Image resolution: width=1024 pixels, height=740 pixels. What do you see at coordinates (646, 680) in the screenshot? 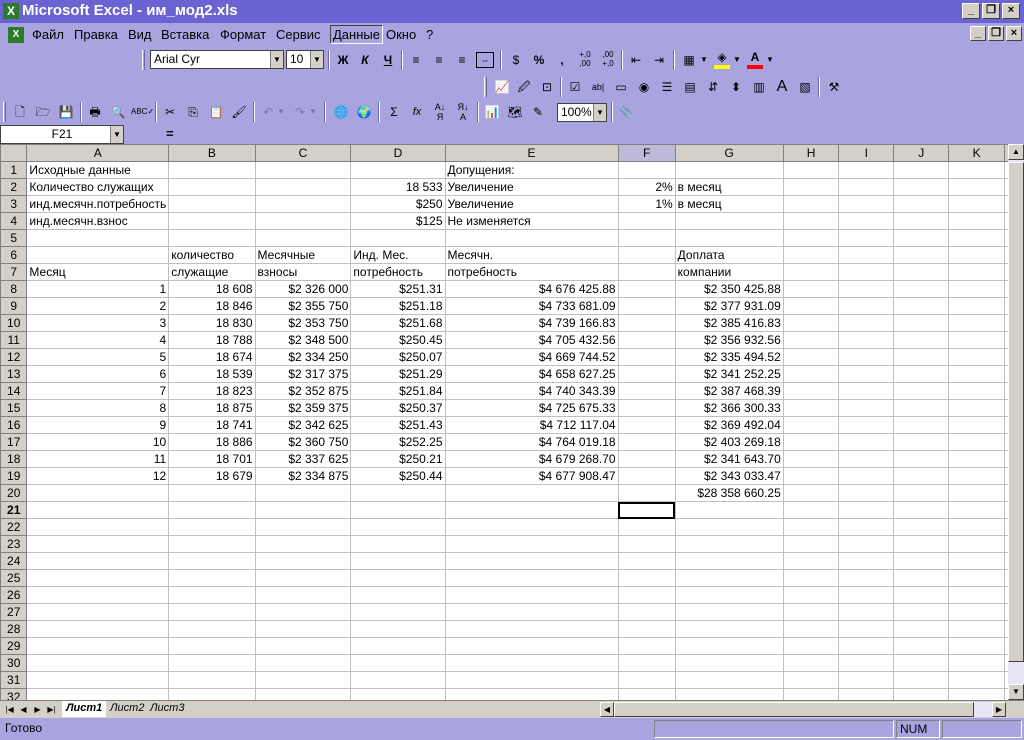
I see `cell-F31` at bounding box center [646, 680].